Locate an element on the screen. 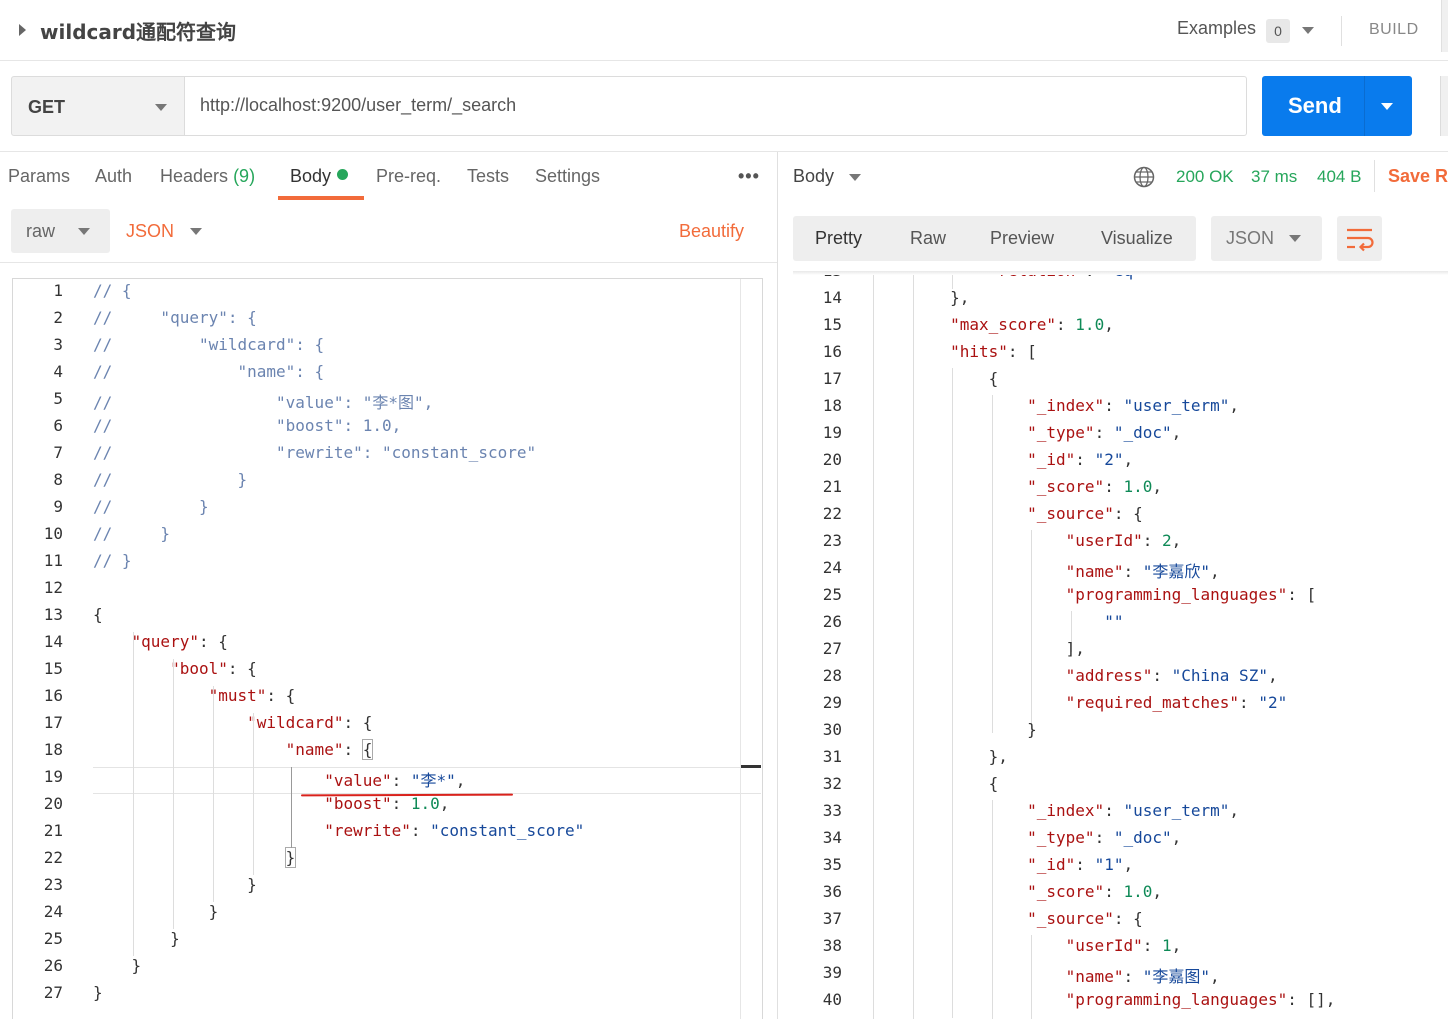 Image resolution: width=1448 pixels, height=1019 pixels. save-button is located at coordinates (1444, 106).